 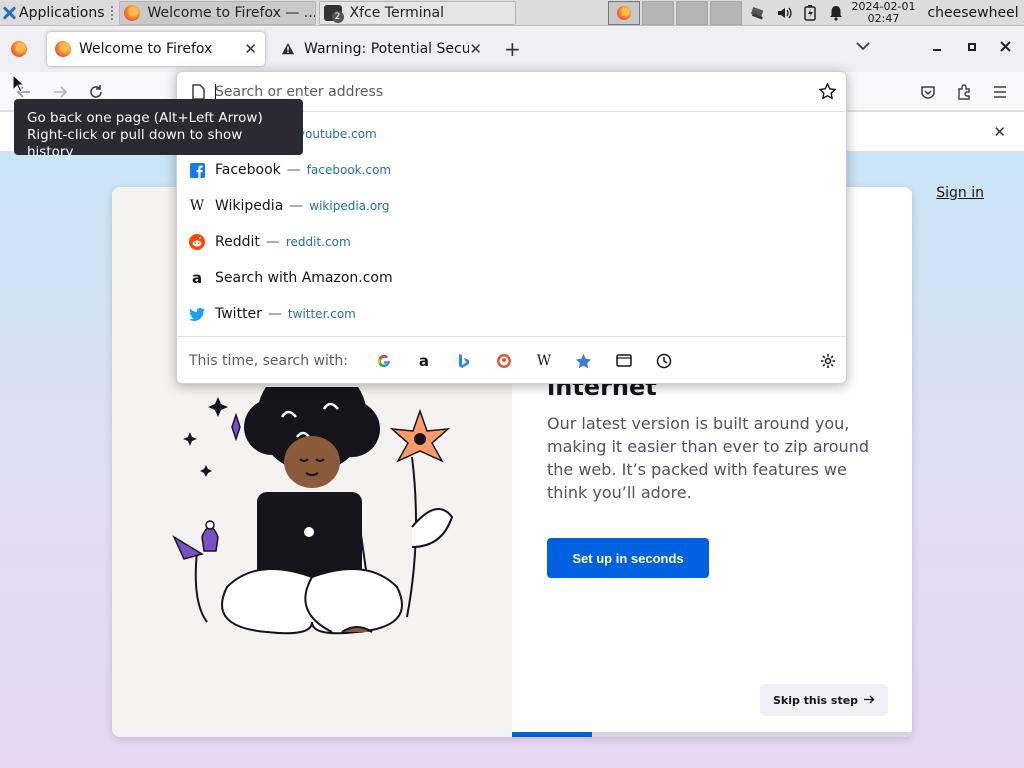 I want to click on search-settings-gear-icon, so click(x=828, y=363).